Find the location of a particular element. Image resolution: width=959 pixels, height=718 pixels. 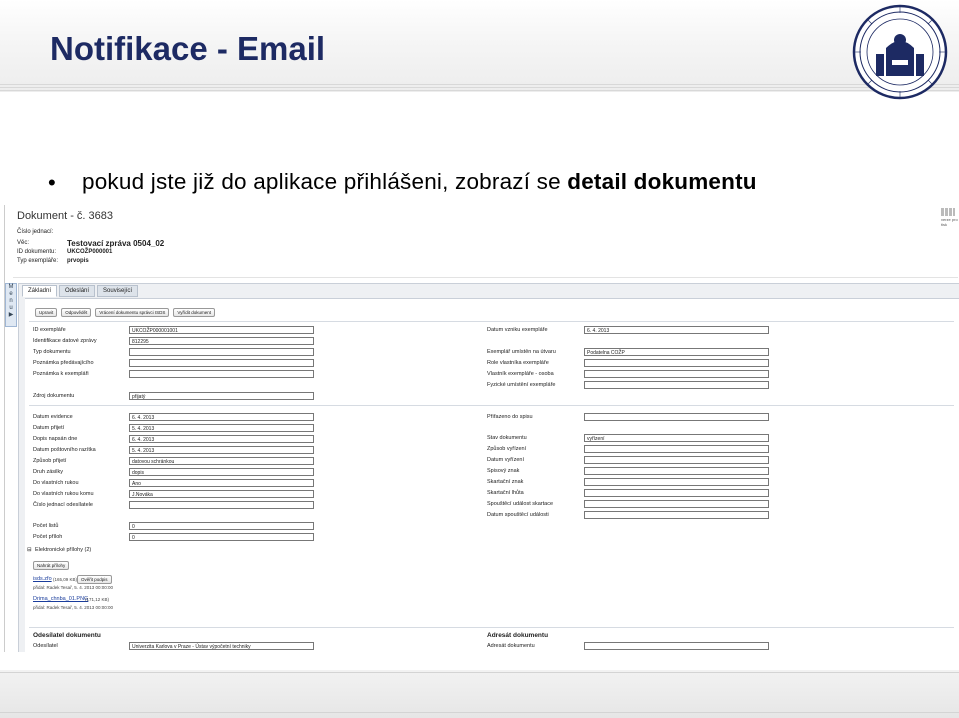

field-value: datovou schránkou is located at coordinates (221, 461).